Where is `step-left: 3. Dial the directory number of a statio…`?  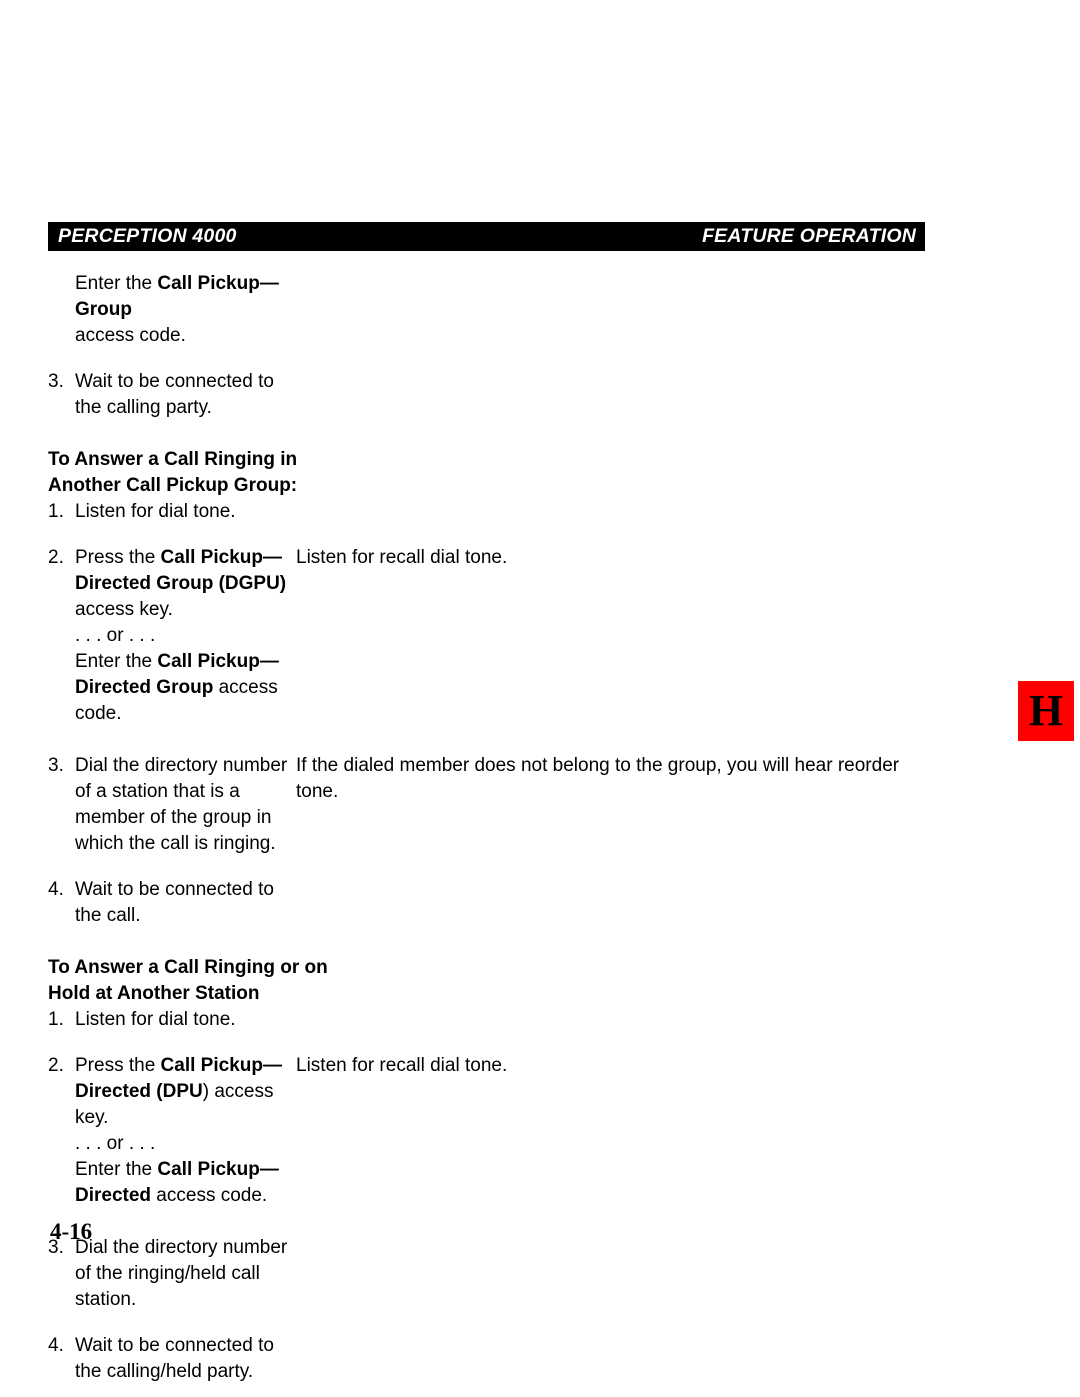 step-left: 3. Dial the directory number of a statio… is located at coordinates (148, 805).